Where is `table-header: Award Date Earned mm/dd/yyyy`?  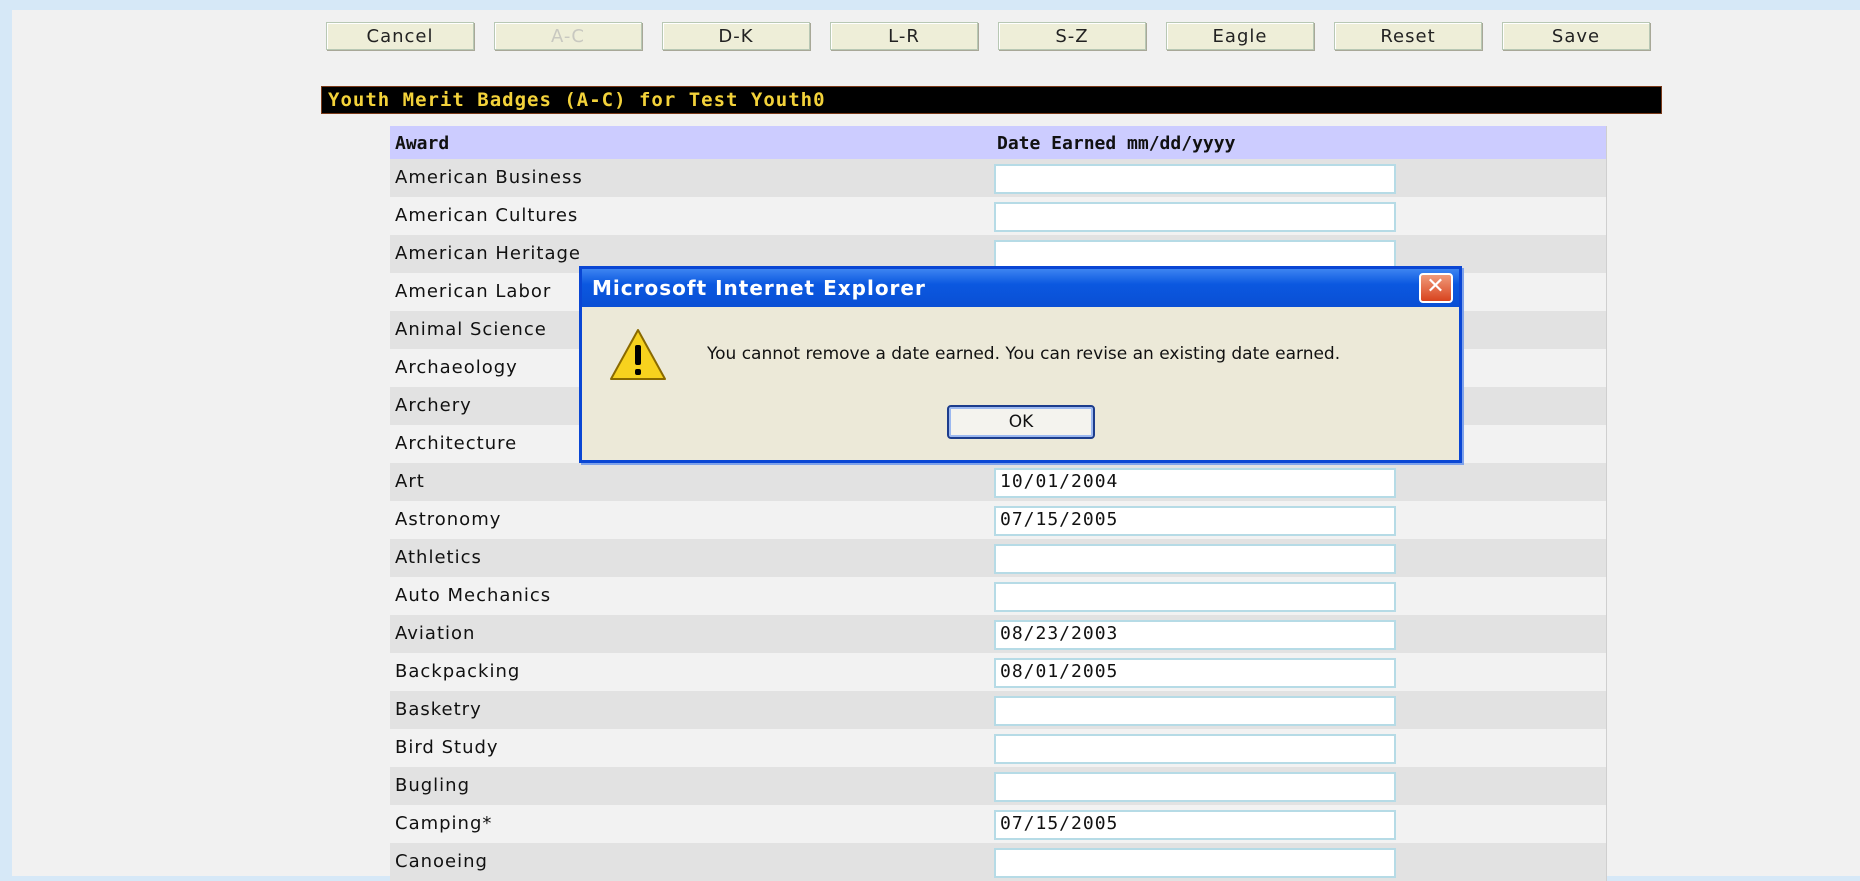 table-header: Award Date Earned mm/dd/yyyy is located at coordinates (998, 142).